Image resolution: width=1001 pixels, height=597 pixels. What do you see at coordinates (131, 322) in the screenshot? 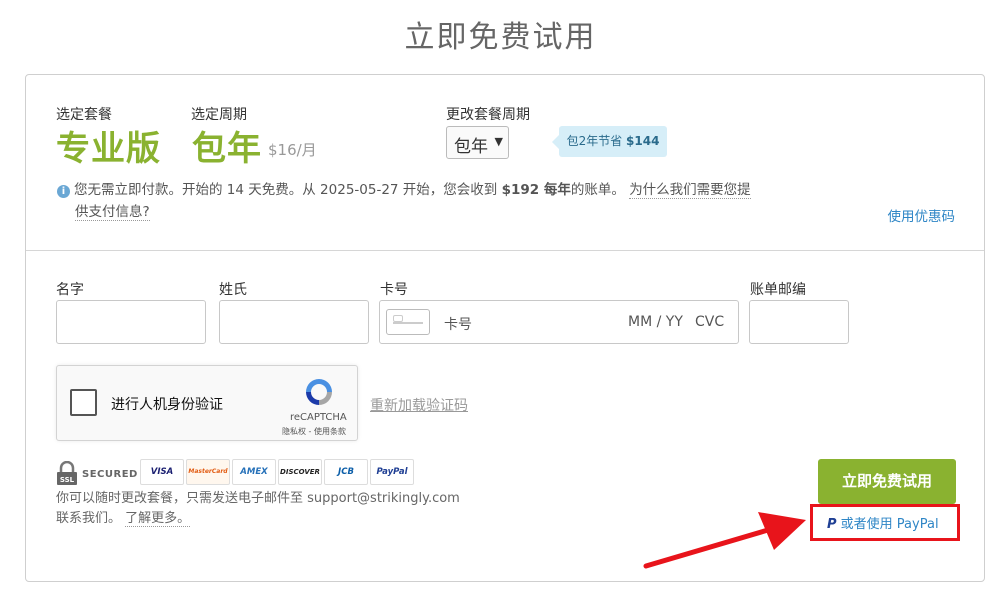
I see `first-name-field` at bounding box center [131, 322].